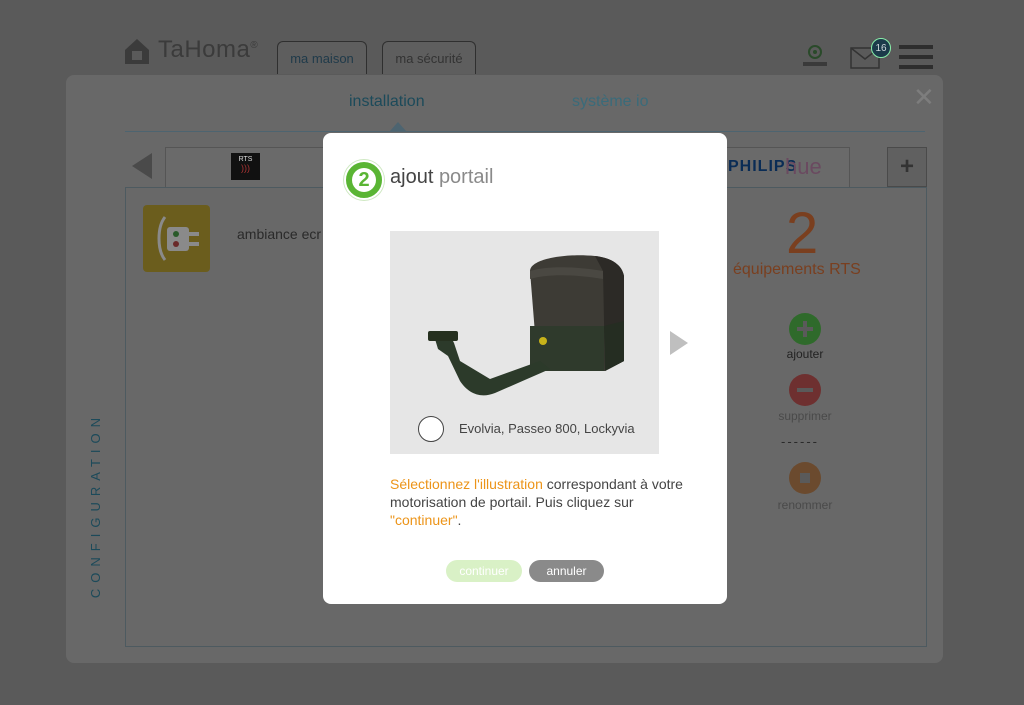 The width and height of the screenshot is (1024, 705). Describe the element at coordinates (547, 428) in the screenshot. I see `motor-option-label: Evolvia, Passeo 800, Lockyvia` at that location.